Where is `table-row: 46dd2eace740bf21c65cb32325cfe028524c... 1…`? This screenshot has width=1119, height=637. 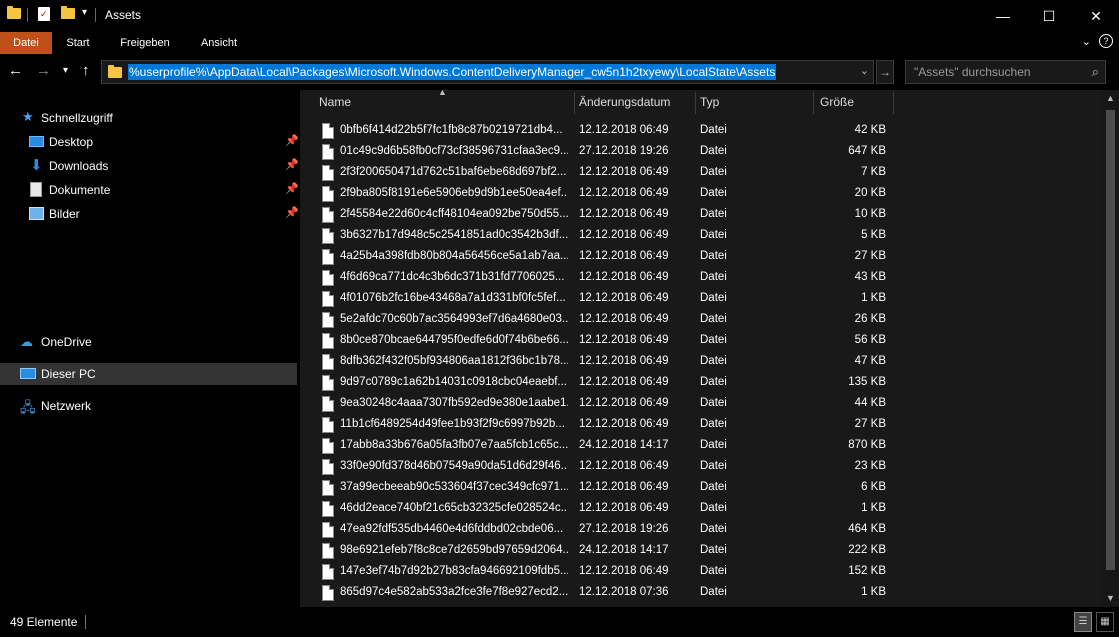
table-row: 46dd2eace740bf21c65cb32325cfe028524c... 1… is located at coordinates (701, 509).